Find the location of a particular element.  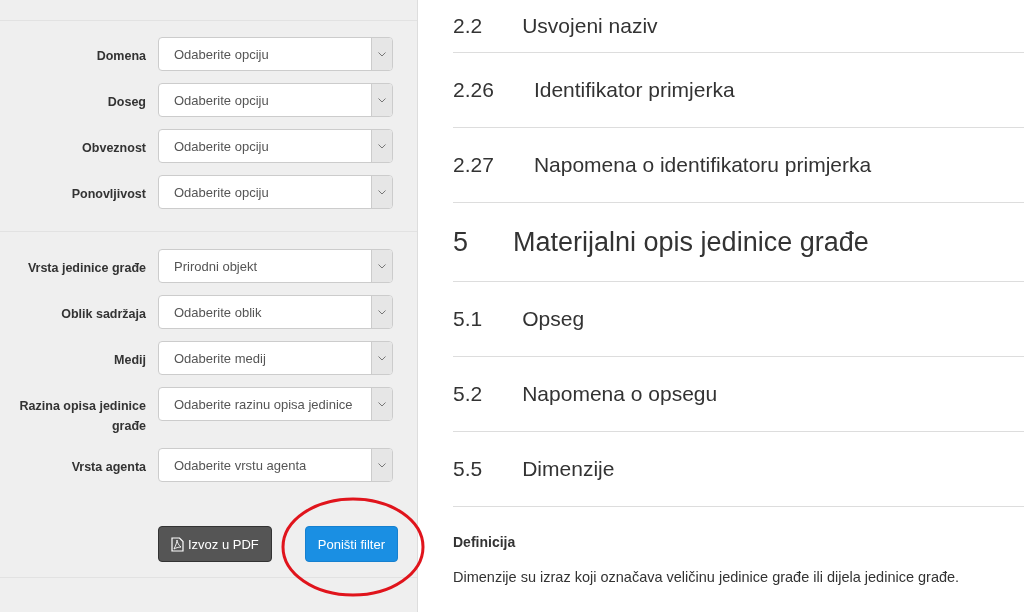

section-number: 5.1 is located at coordinates (468, 319).